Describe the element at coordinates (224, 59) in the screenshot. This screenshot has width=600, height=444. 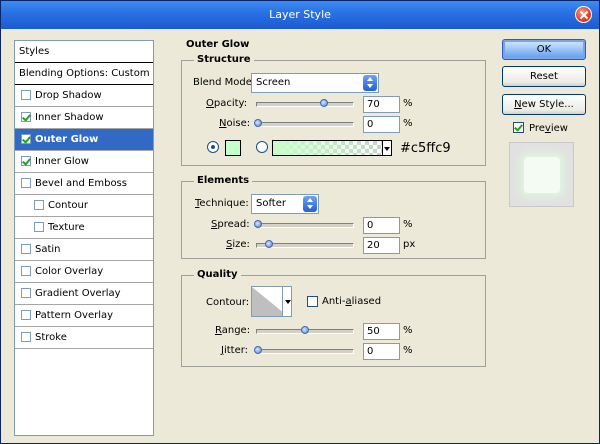
I see `structure-title: Structure` at that location.